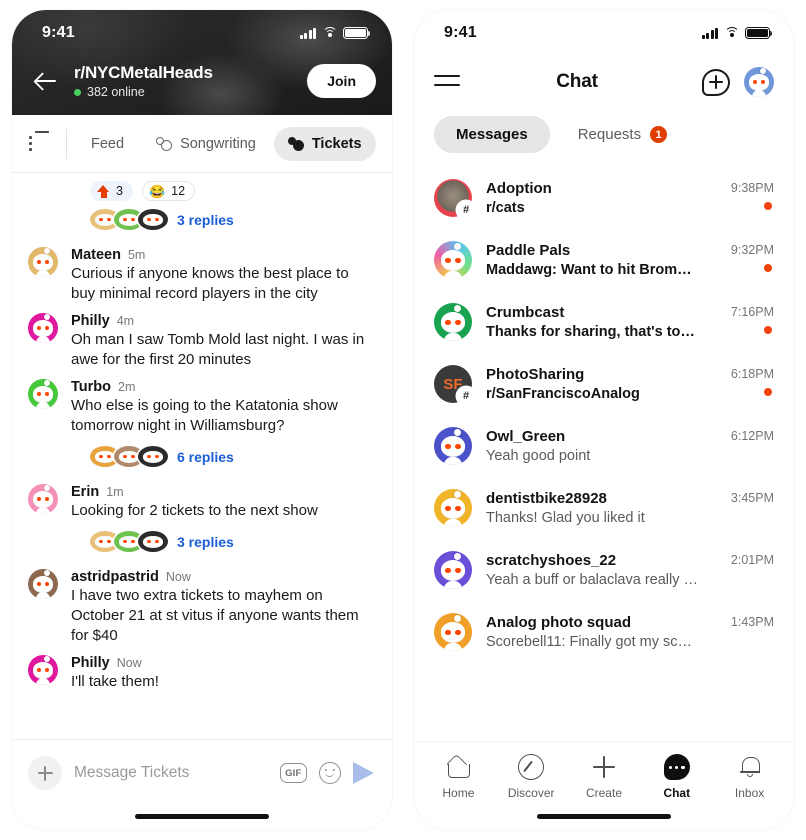  Describe the element at coordinates (609, 134) in the screenshot. I see `tab-label: Requests` at that location.